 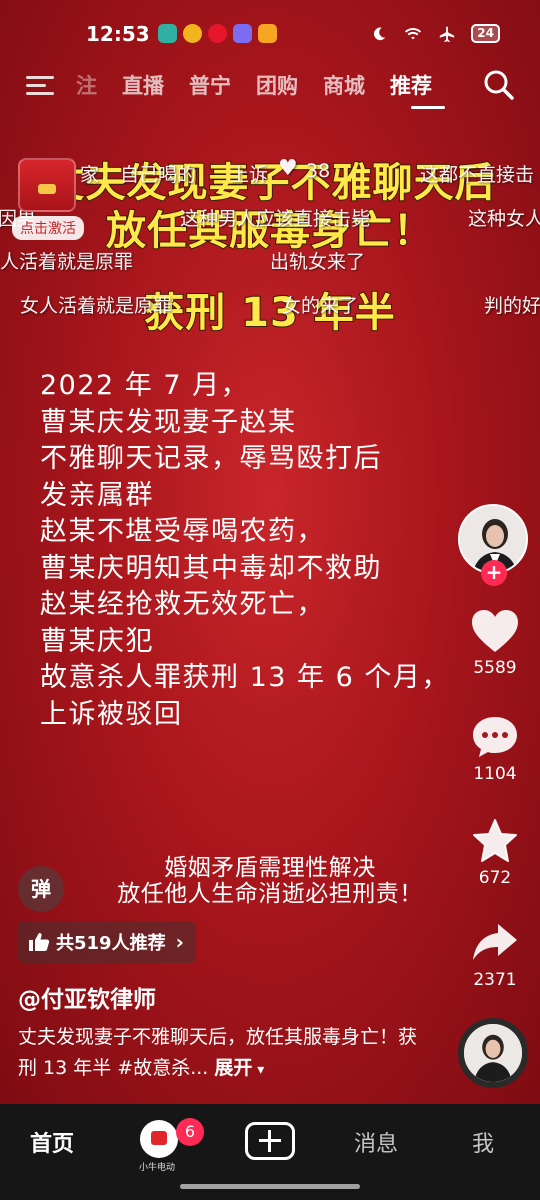 What do you see at coordinates (179, 942) in the screenshot?
I see `chevron-right-icon: ›` at bounding box center [179, 942].